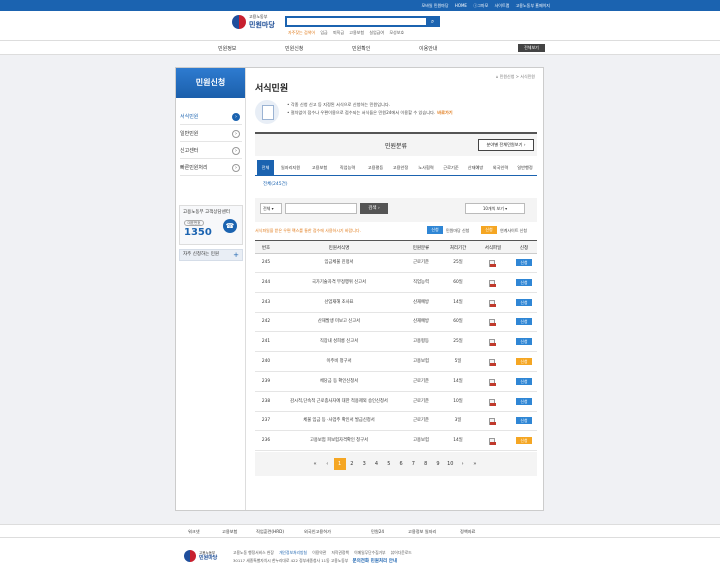 This screenshot has width=720, height=577. Describe the element at coordinates (374, 561) in the screenshot. I see `footer-phone: 문의전화 민원처리 안내` at that location.